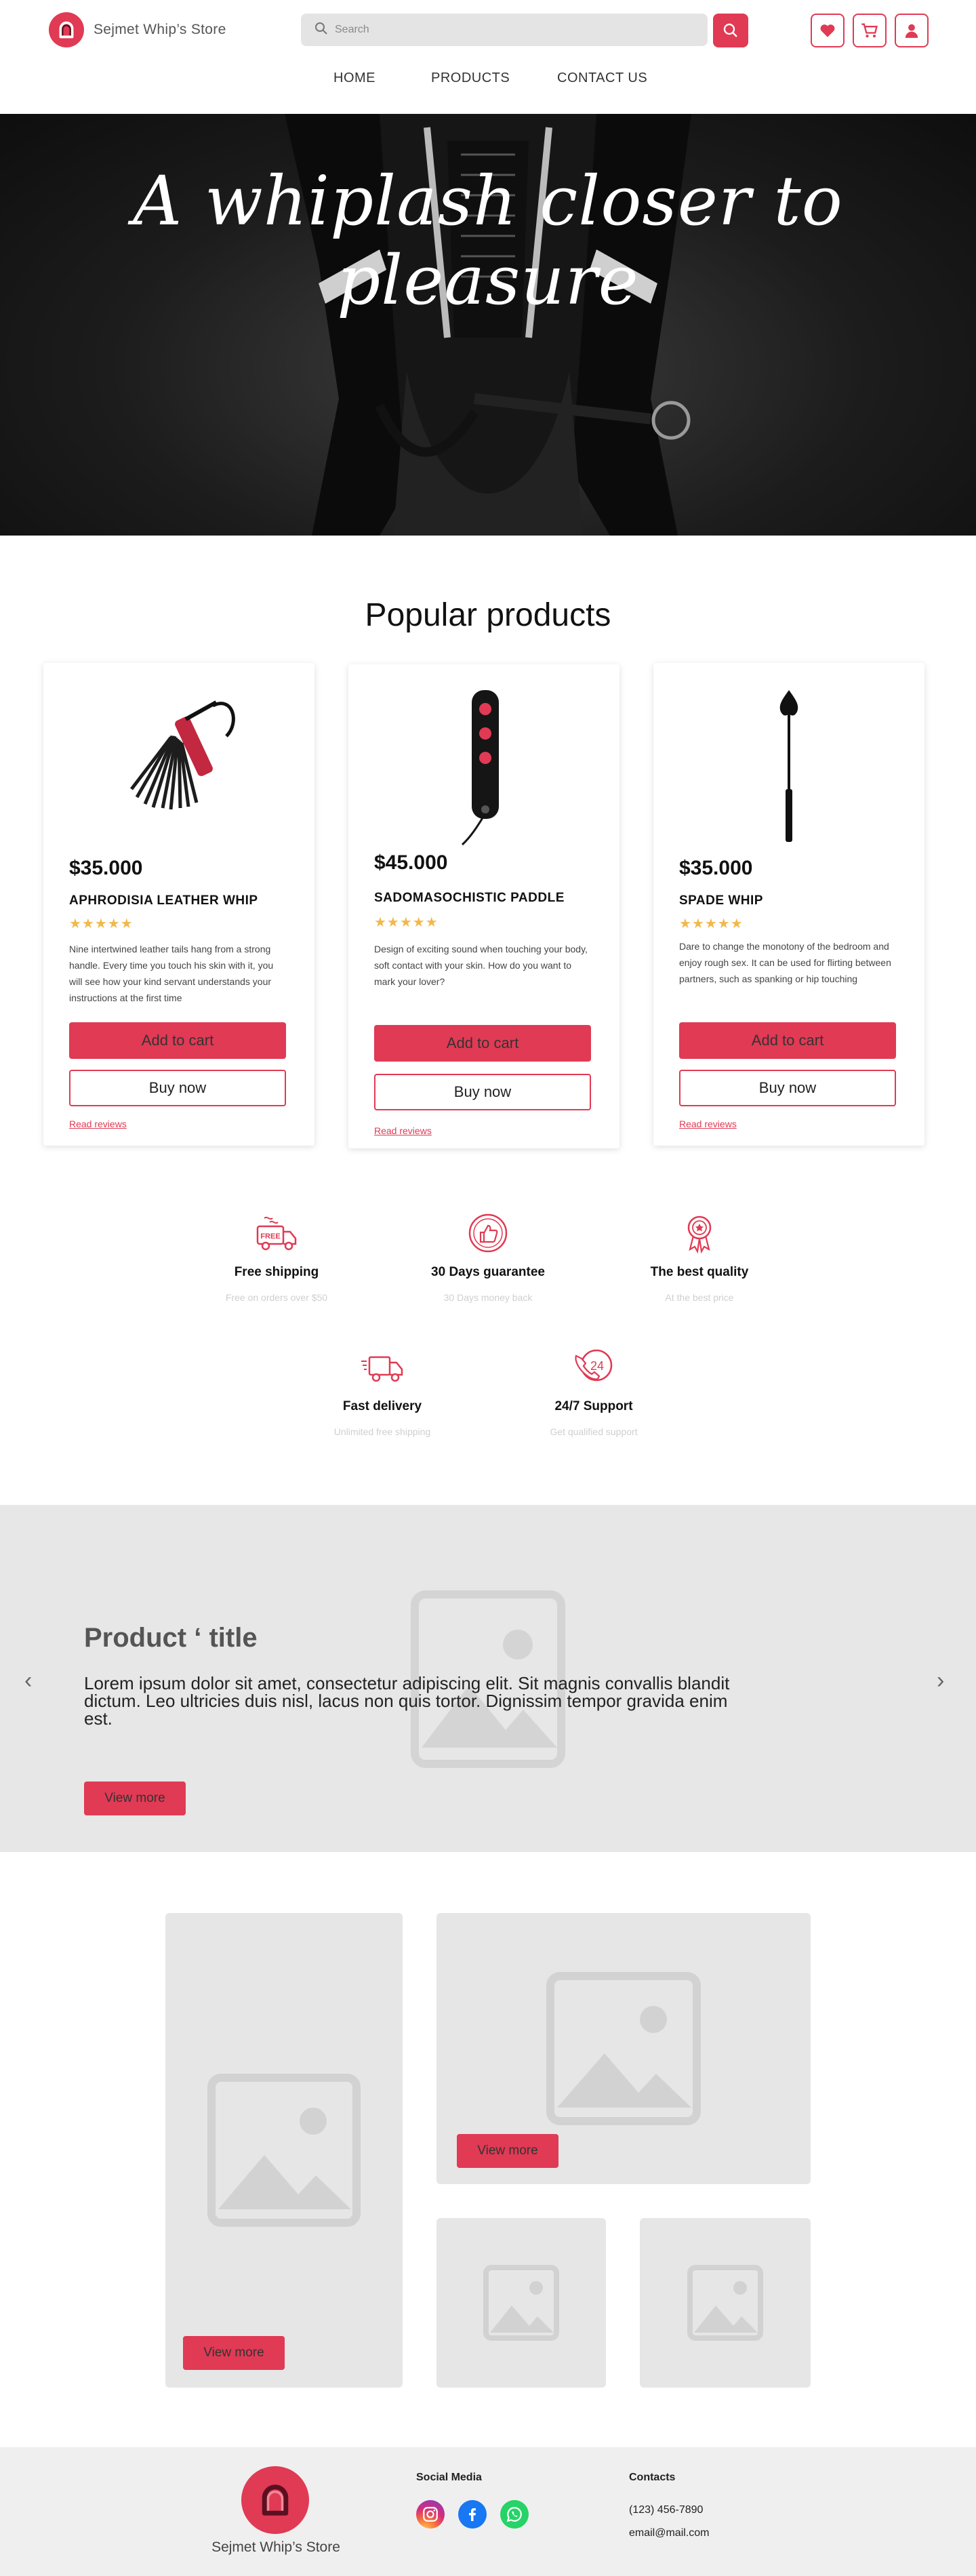 The width and height of the screenshot is (976, 2576). What do you see at coordinates (354, 78) in the screenshot?
I see `nav-home: HOME` at bounding box center [354, 78].